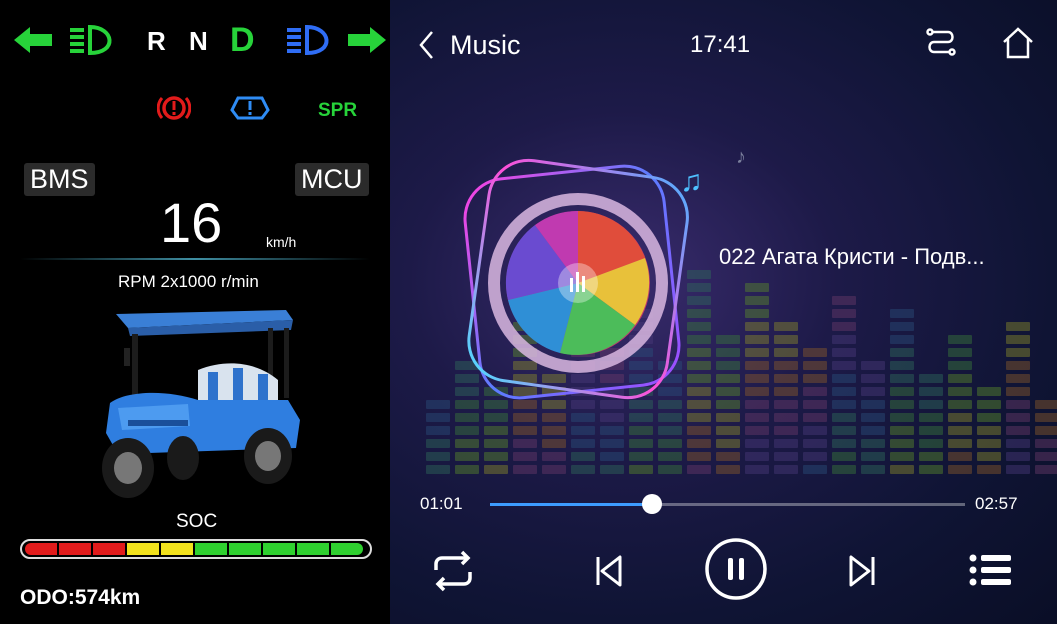  Describe the element at coordinates (80, 597) in the screenshot. I see `odometer: ODO:574km` at that location.